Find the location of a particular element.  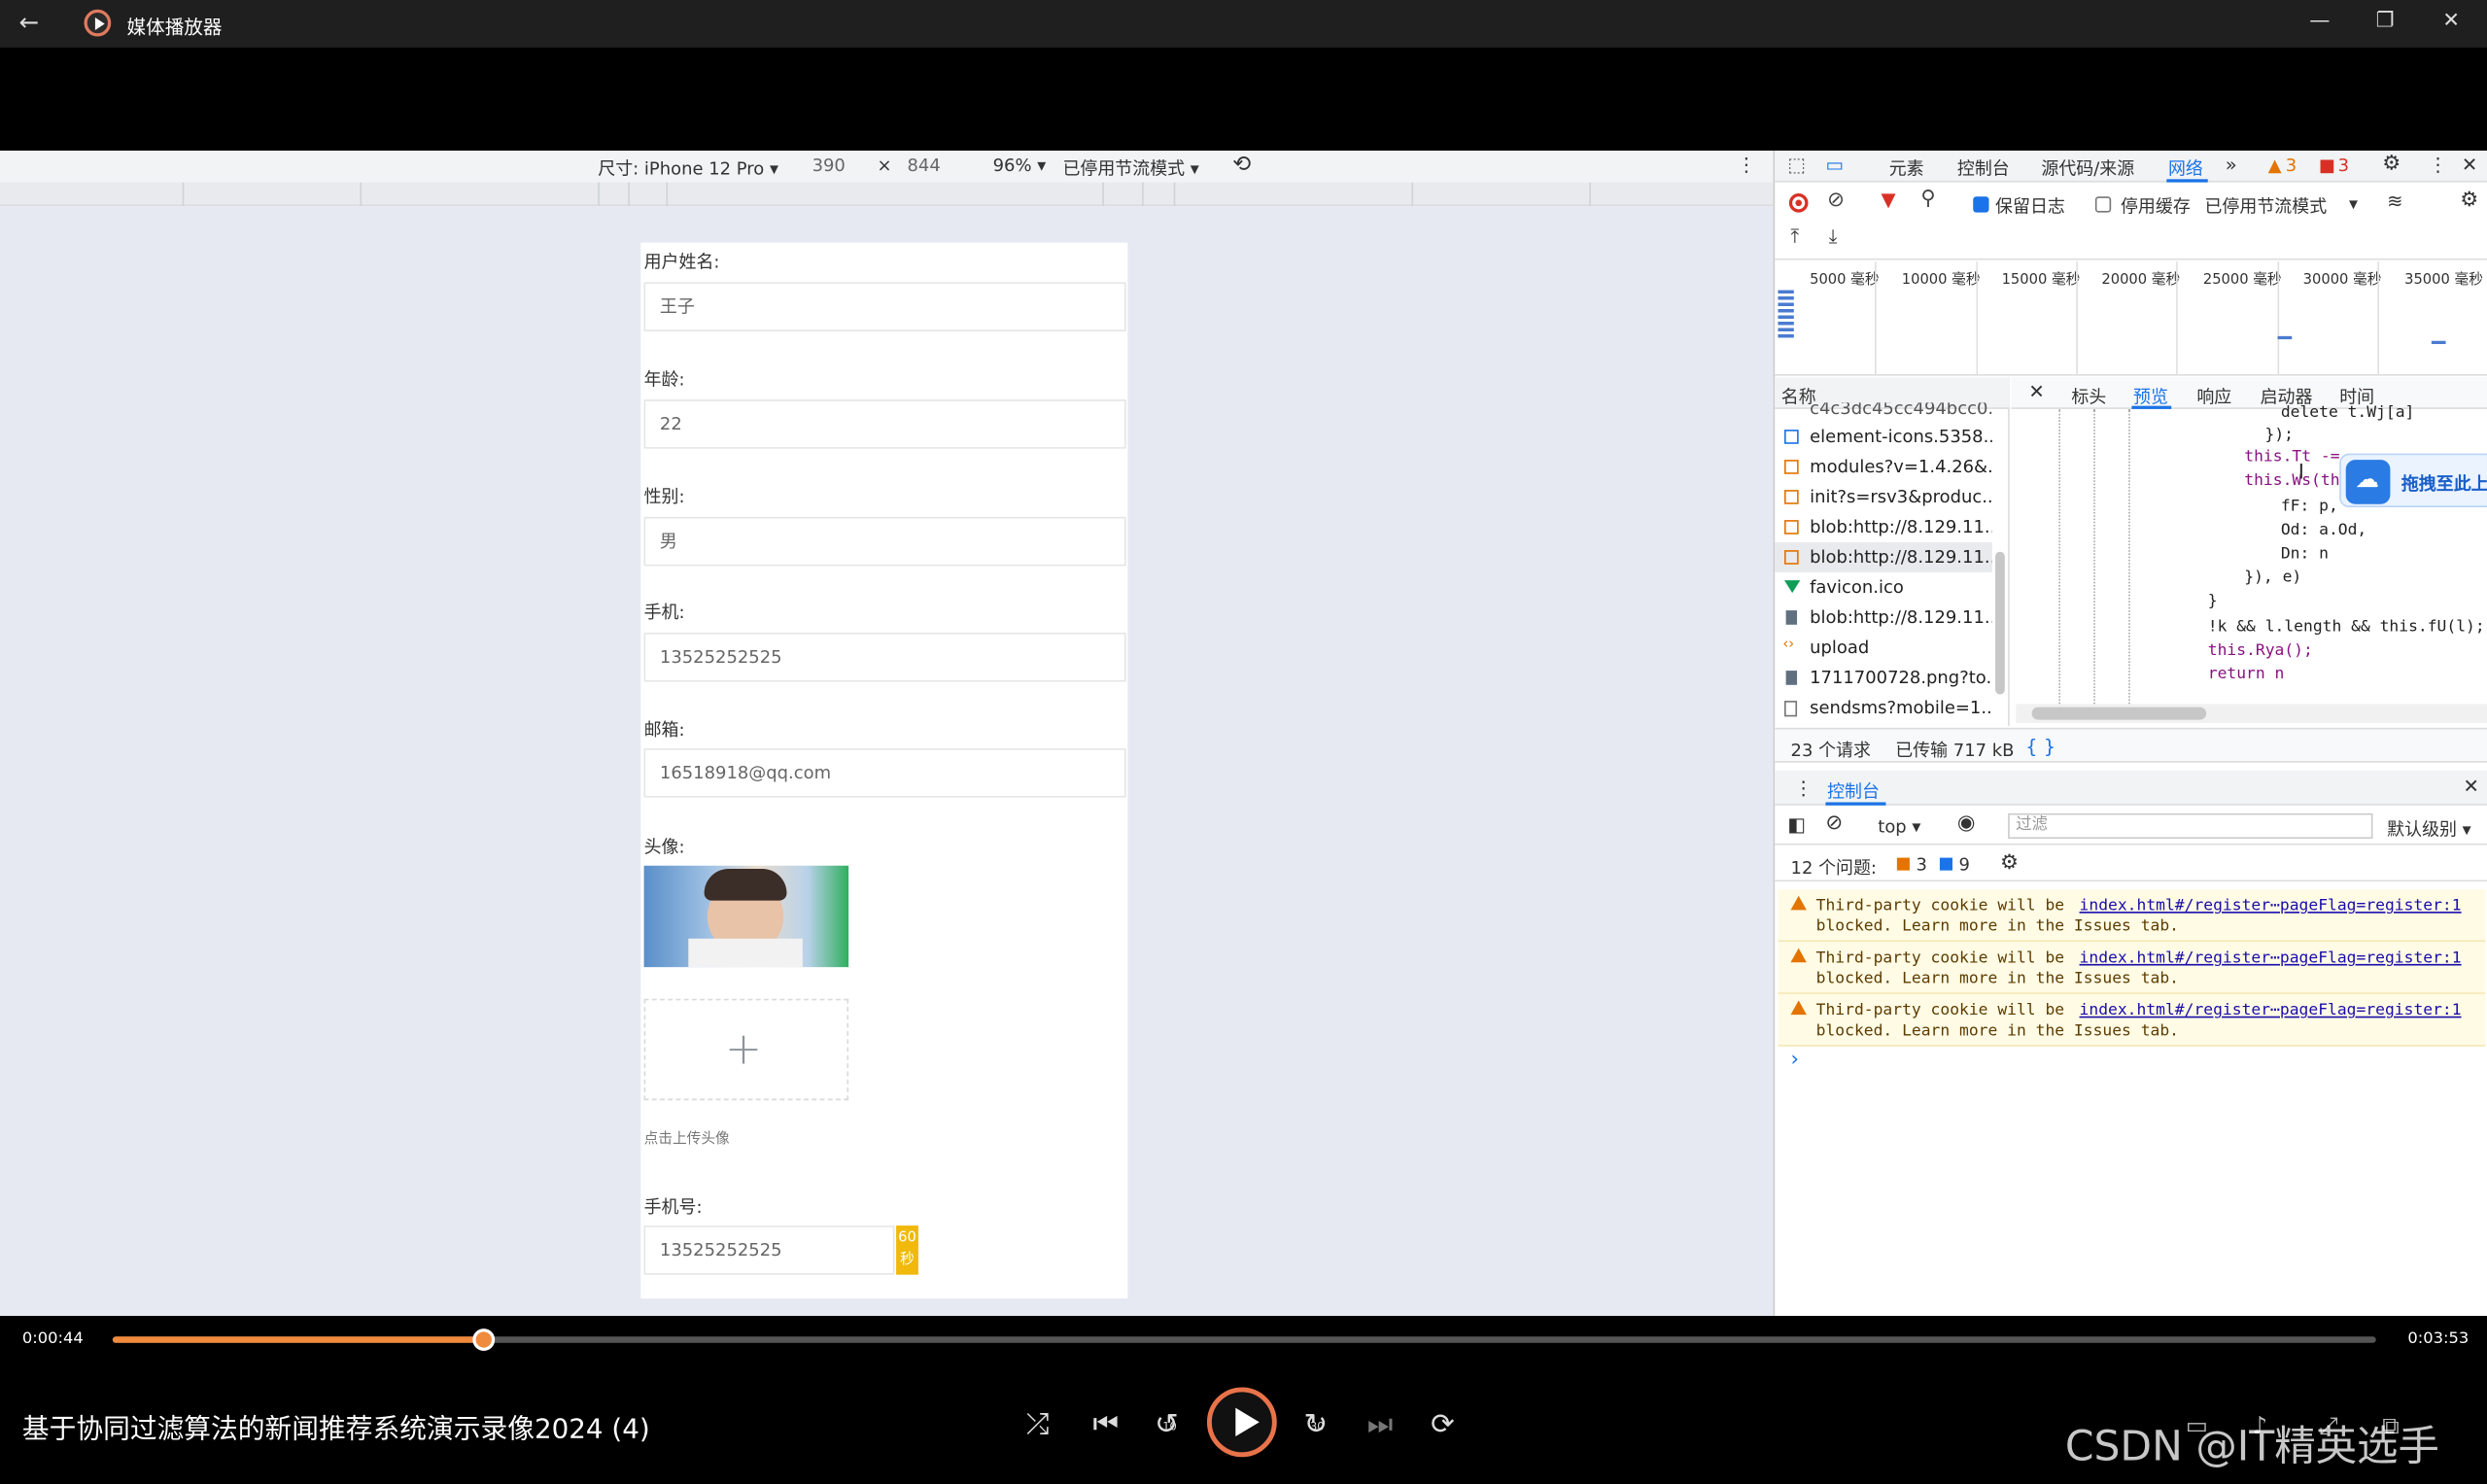

preserve-log-checkbox is located at coordinates (1981, 204).